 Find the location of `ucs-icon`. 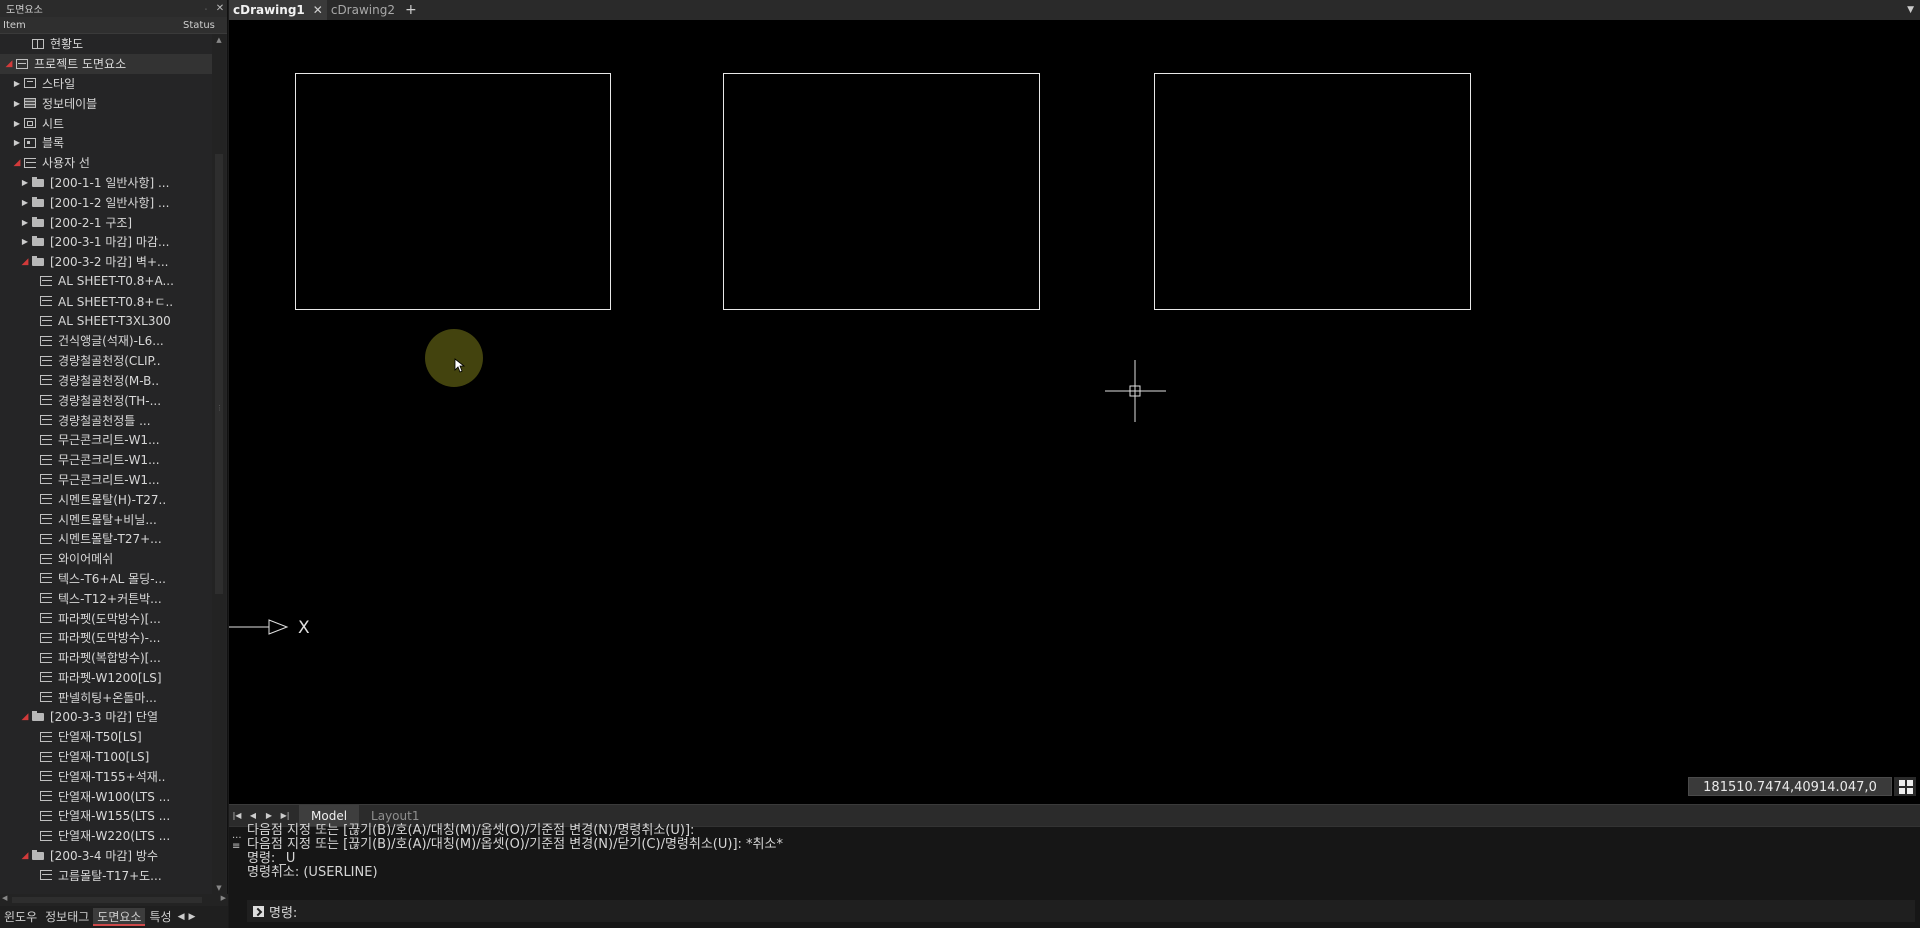

ucs-icon is located at coordinates (259, 627).